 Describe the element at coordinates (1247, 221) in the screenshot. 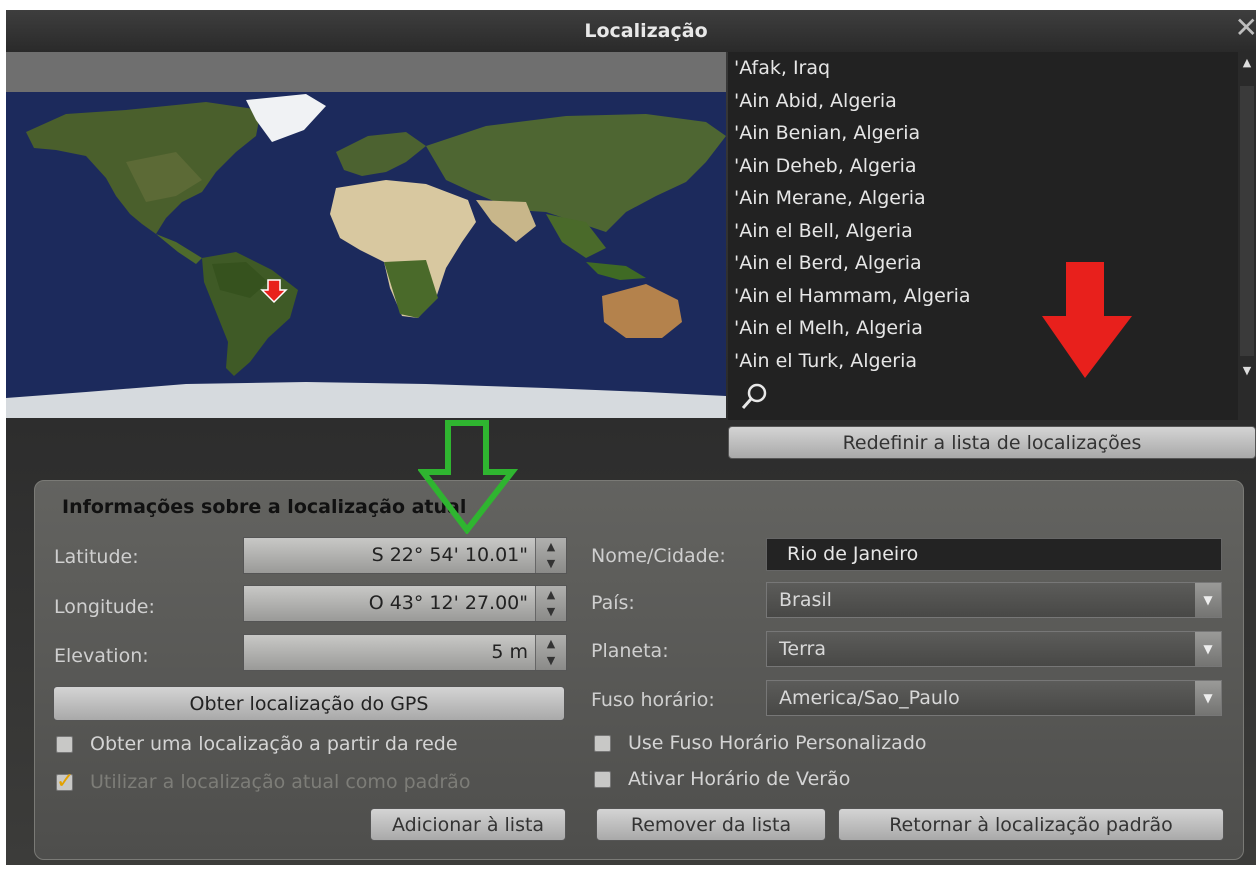

I see `scroll-thumb` at that location.